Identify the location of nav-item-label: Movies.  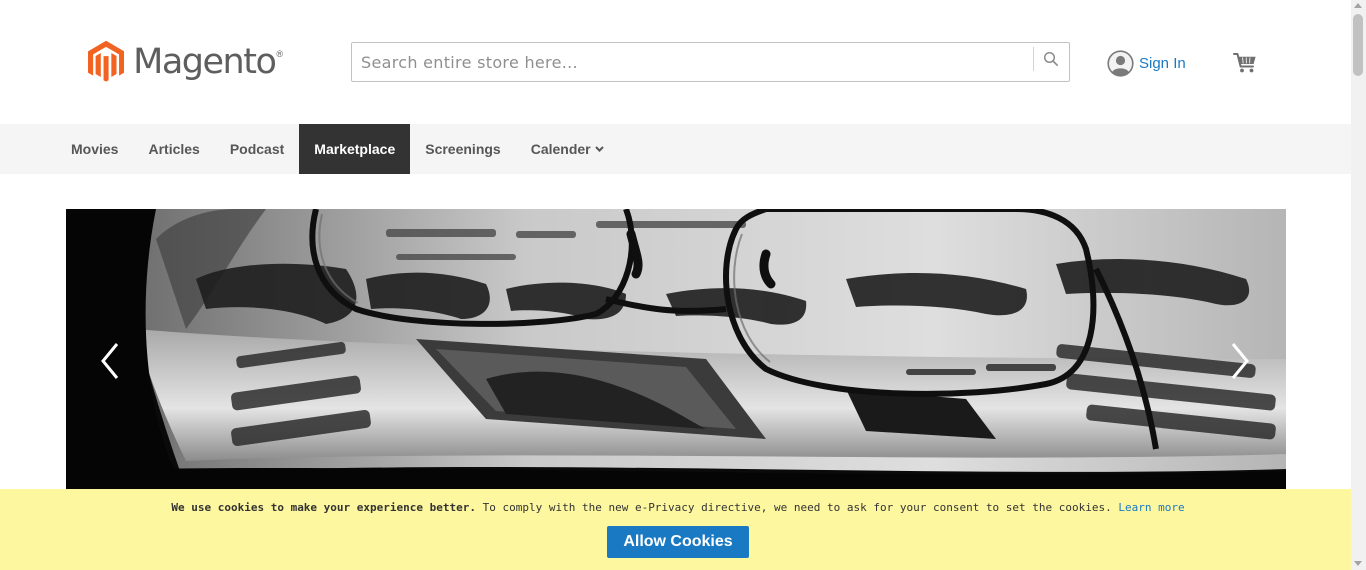
(95, 149).